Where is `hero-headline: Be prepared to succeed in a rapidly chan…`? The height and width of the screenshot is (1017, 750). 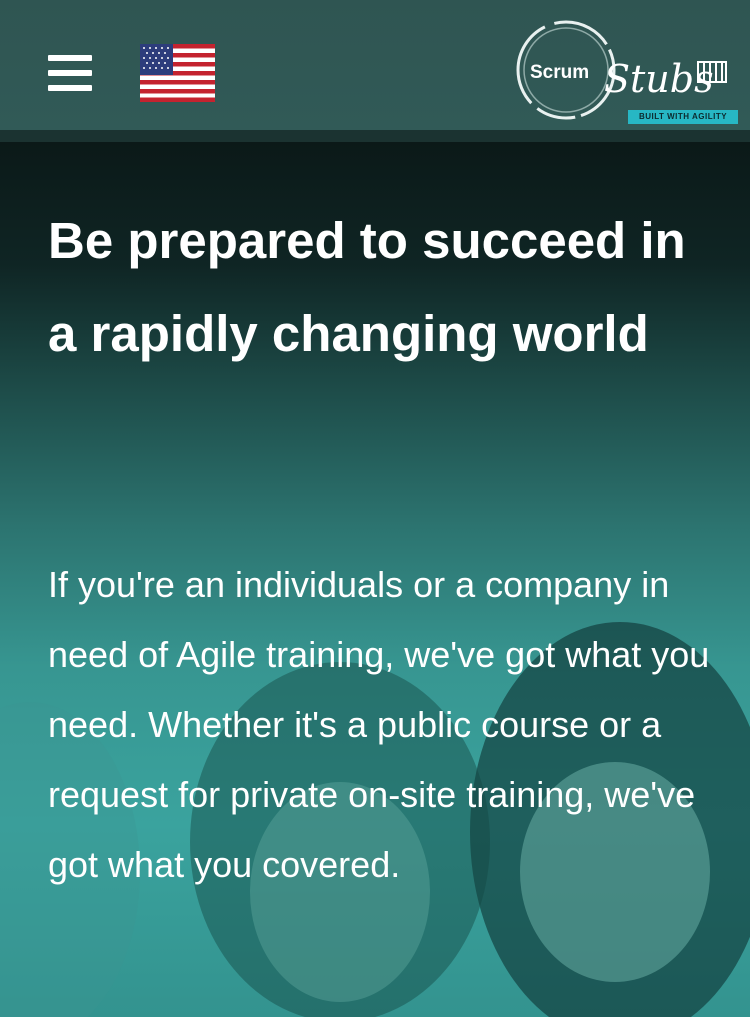
hero-headline: Be prepared to succeed in a rapidly chan… is located at coordinates (367, 287).